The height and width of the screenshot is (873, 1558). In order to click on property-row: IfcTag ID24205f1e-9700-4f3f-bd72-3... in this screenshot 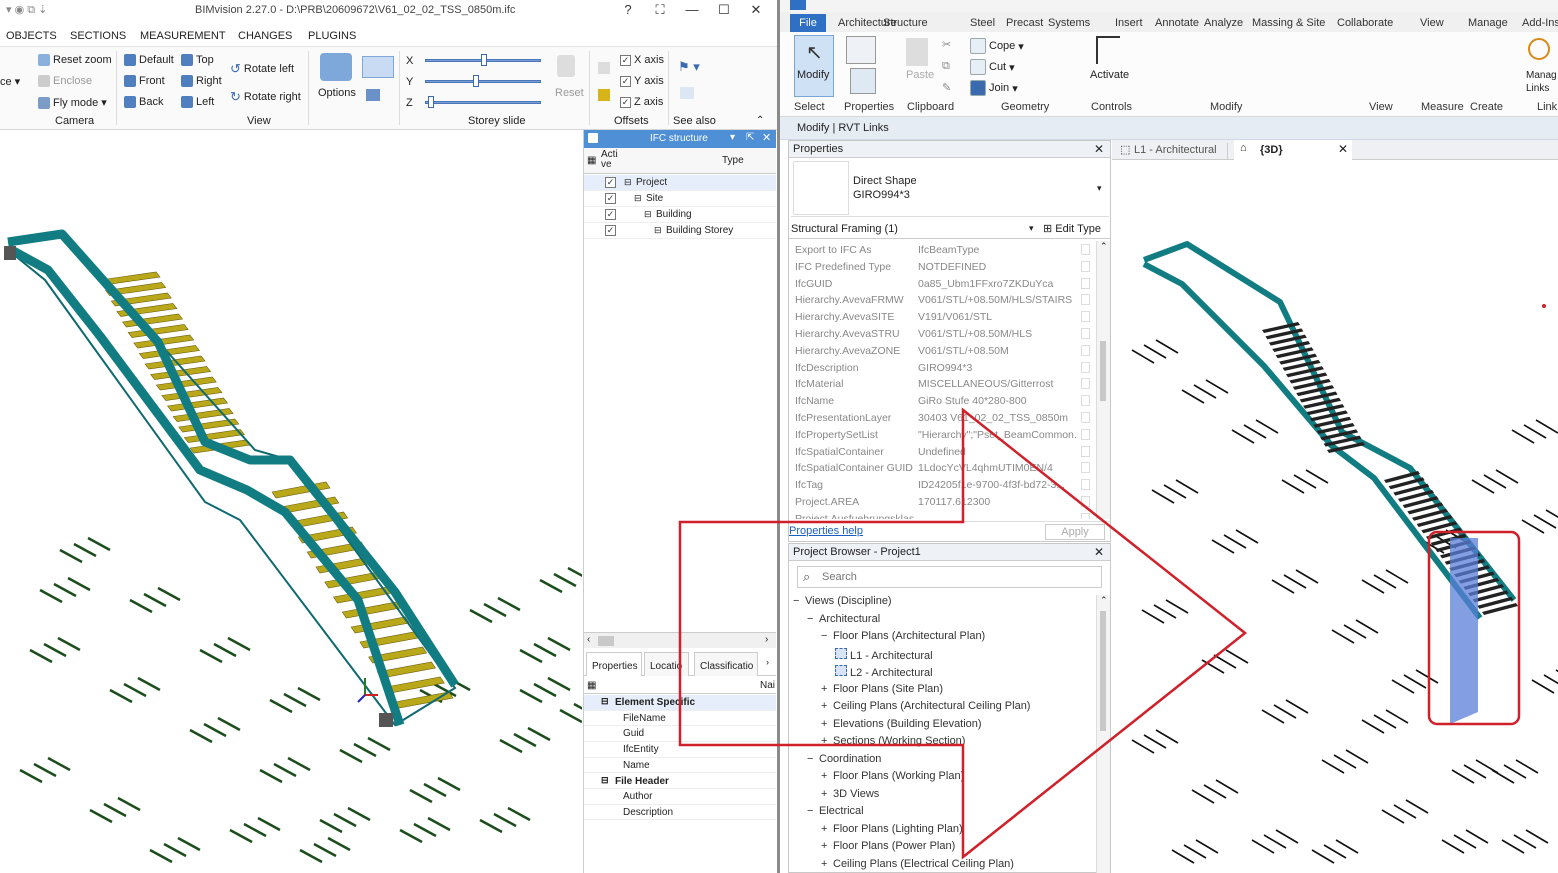, I will do `click(941, 484)`.